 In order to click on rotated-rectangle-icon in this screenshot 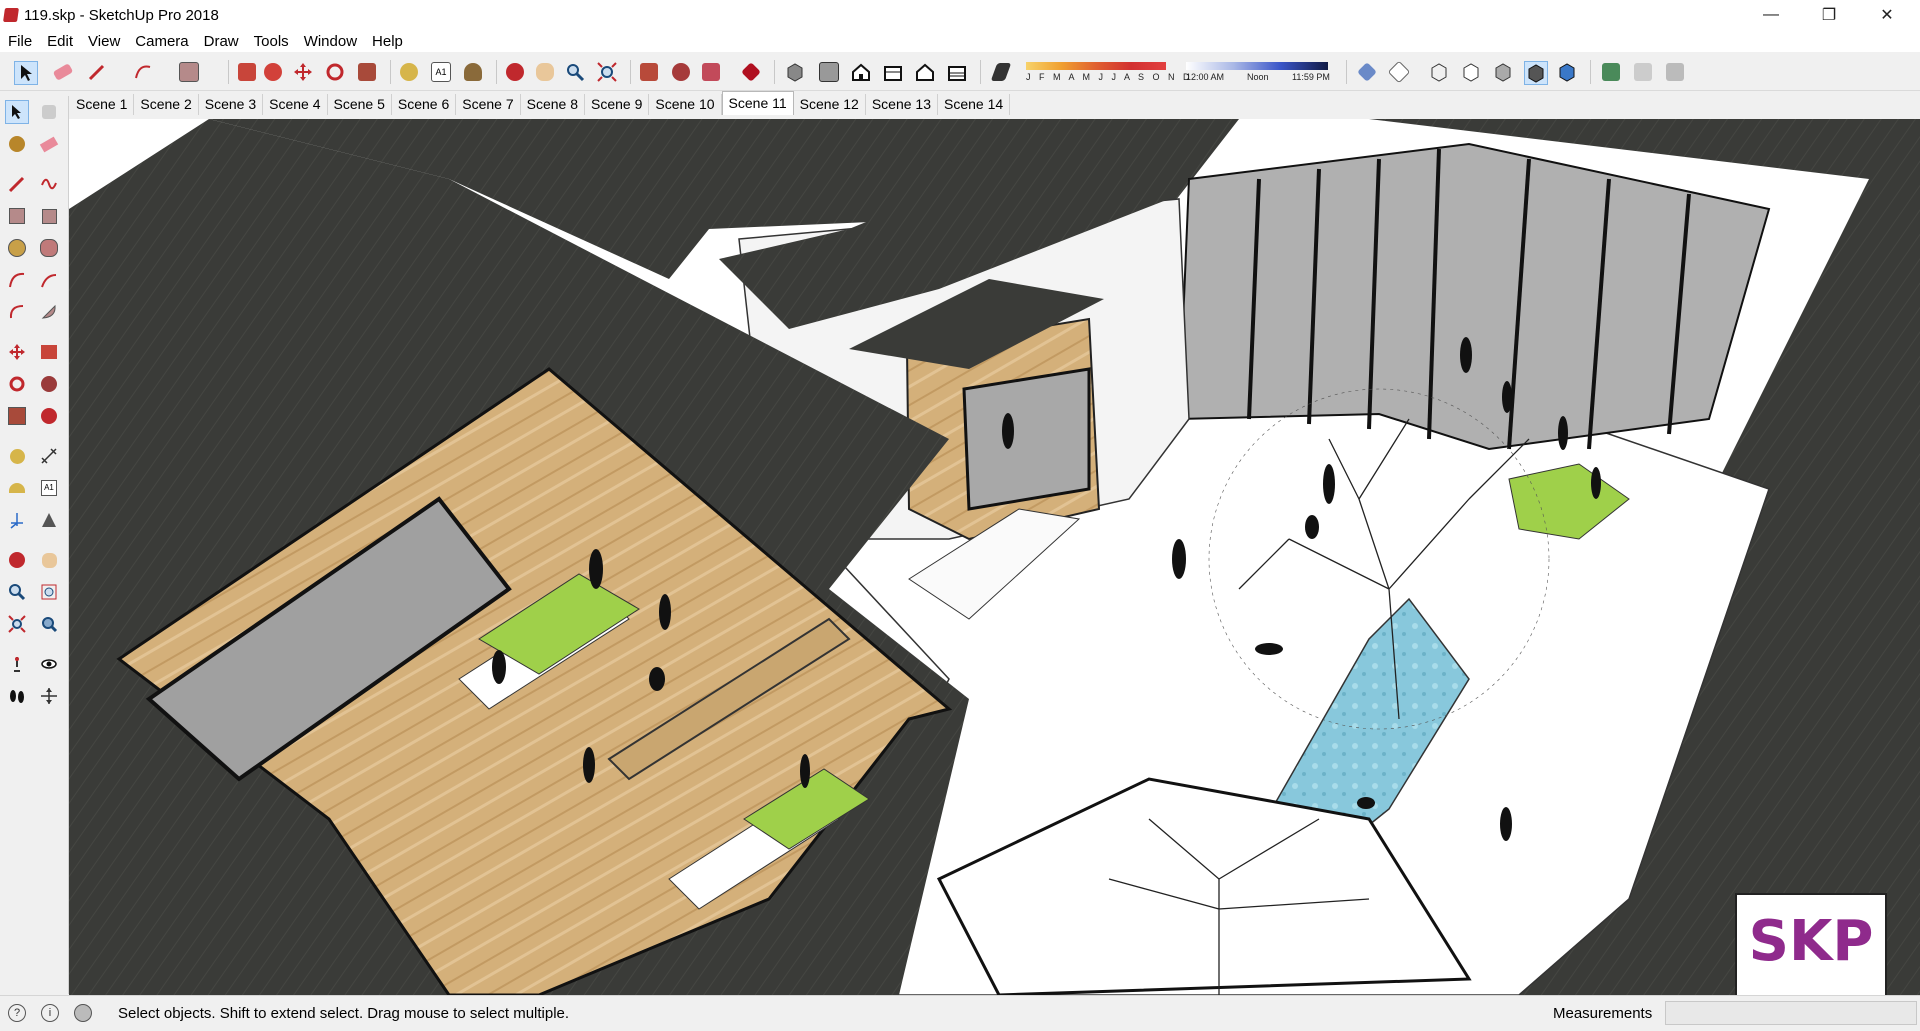, I will do `click(49, 216)`.